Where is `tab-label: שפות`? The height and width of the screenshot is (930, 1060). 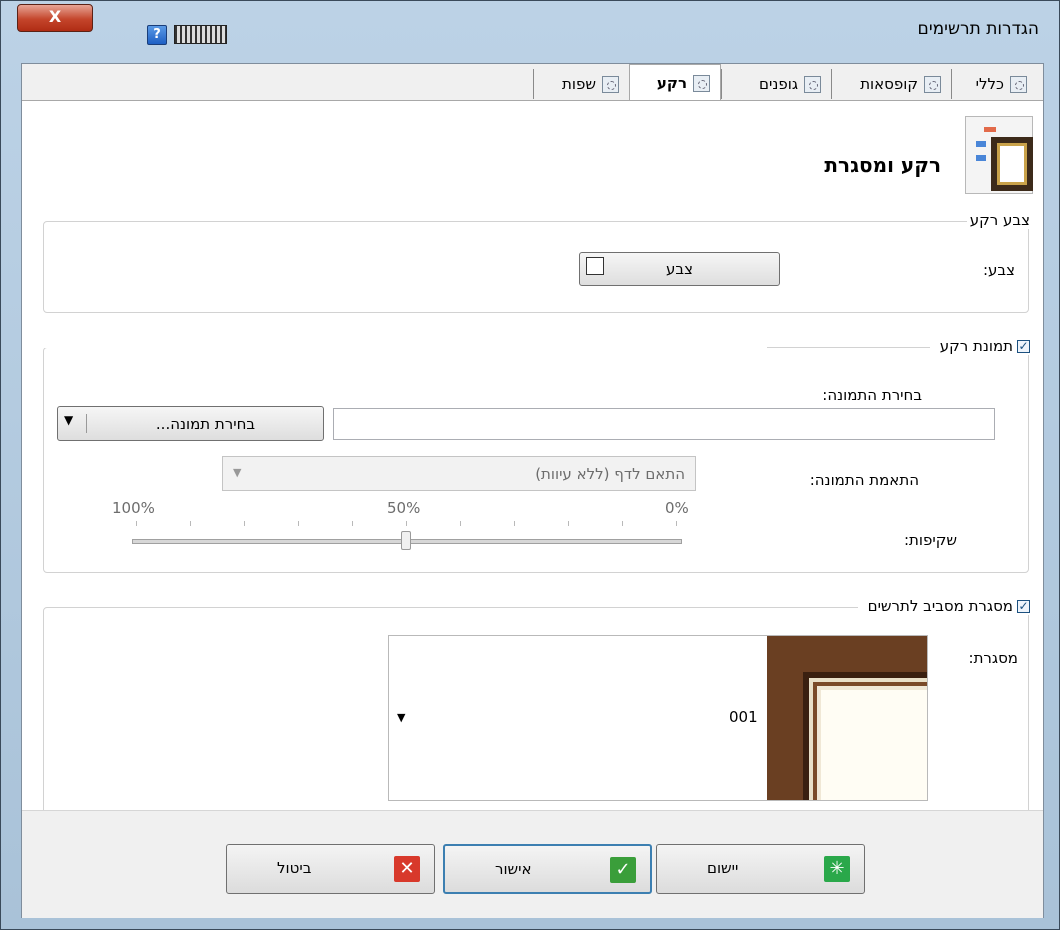
tab-label: שפות is located at coordinates (579, 84).